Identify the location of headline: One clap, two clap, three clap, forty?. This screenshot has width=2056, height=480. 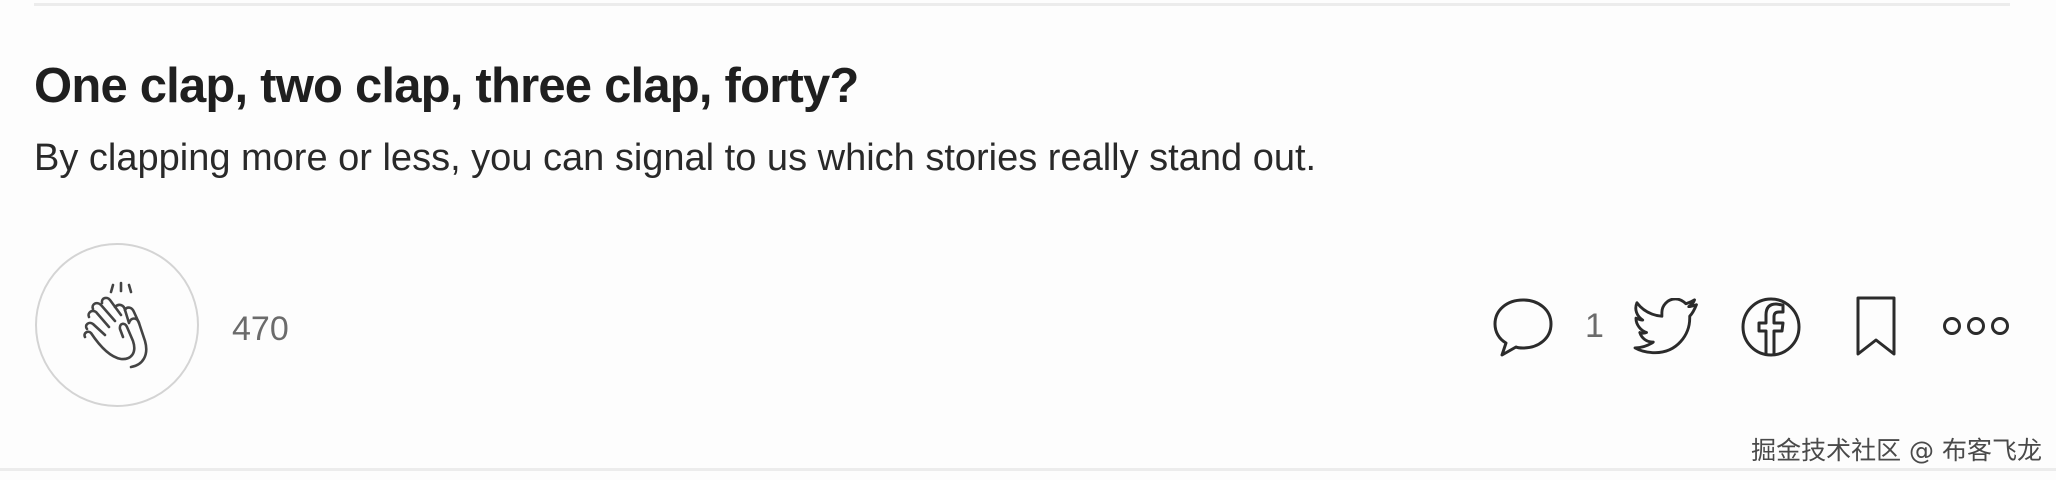
(446, 86).